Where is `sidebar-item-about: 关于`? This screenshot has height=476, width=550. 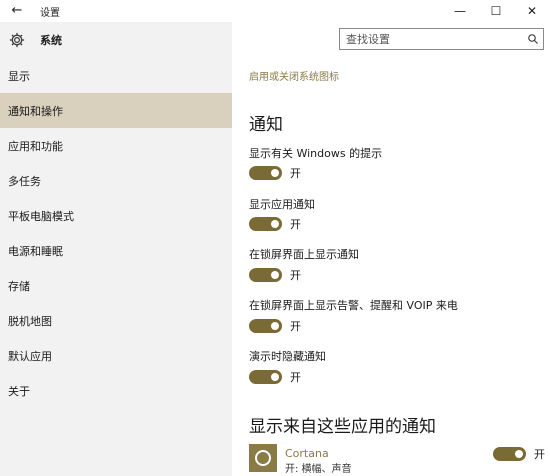
sidebar-item-about: 关于 is located at coordinates (116, 390).